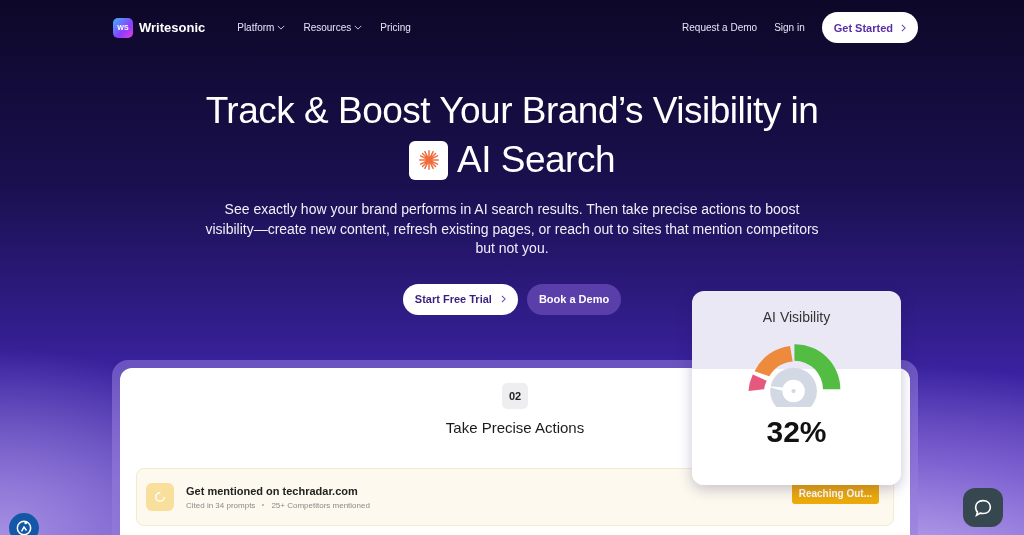 This screenshot has width=1024, height=535. I want to click on action-meta: Cited in 34 prompts, so click(221, 505).